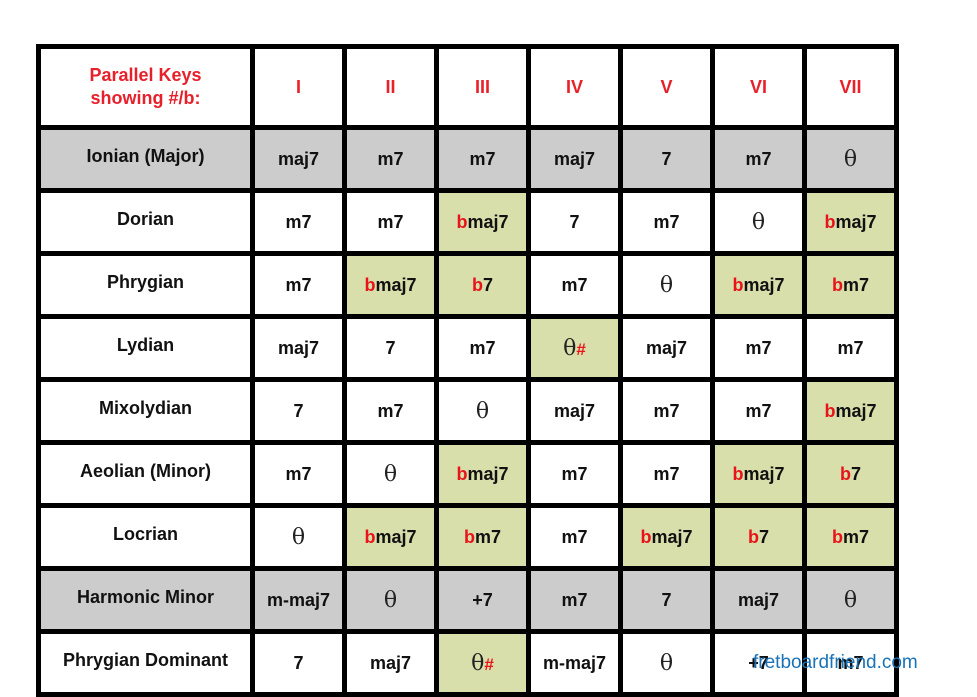 This screenshot has height=697, width=977. I want to click on mode-name: Phrygian Dominant, so click(145, 663).